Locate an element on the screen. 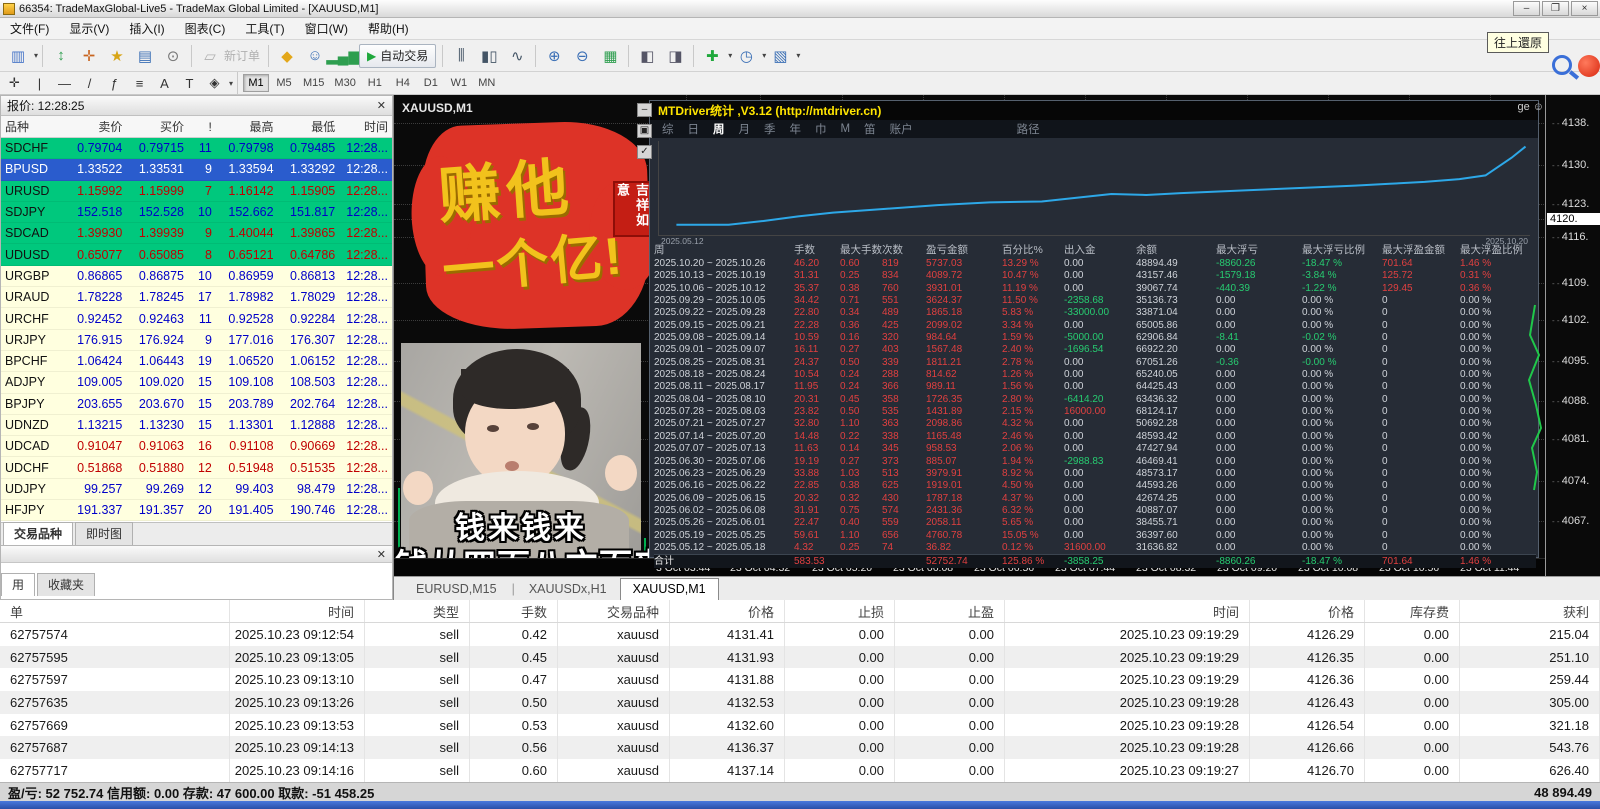 This screenshot has width=1600, height=809. navigator-tab: 收藏夹 is located at coordinates (66, 584).